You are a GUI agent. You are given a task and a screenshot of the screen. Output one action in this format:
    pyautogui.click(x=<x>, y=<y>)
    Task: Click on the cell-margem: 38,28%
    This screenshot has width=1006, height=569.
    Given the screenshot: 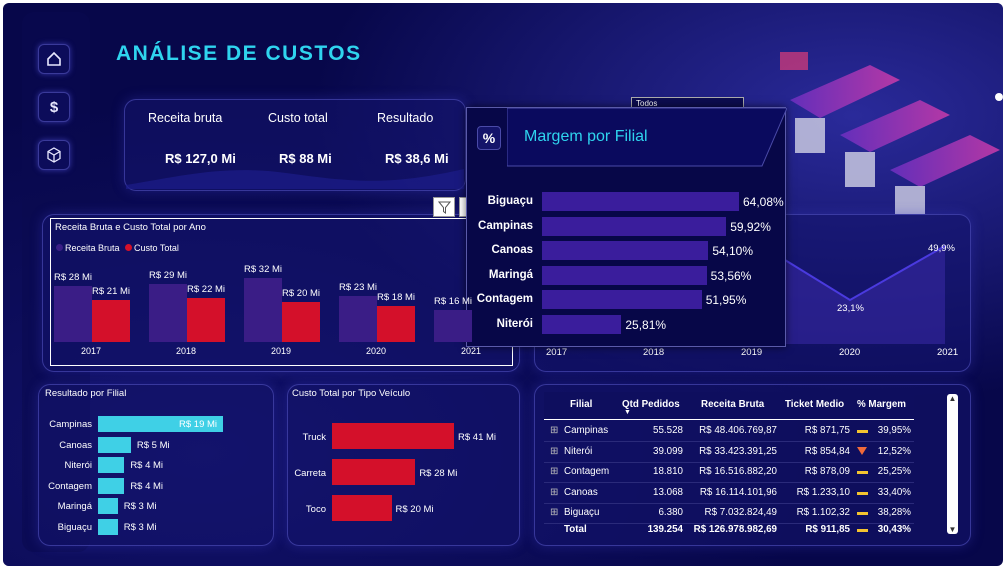 What is the action you would take?
    pyautogui.click(x=894, y=512)
    